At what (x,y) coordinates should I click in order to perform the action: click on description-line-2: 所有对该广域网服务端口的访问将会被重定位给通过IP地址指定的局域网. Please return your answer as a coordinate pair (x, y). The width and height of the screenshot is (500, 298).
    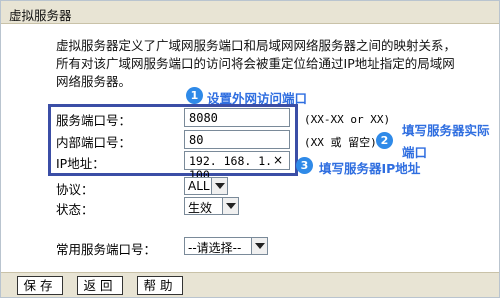
    Looking at the image, I should click on (255, 63).